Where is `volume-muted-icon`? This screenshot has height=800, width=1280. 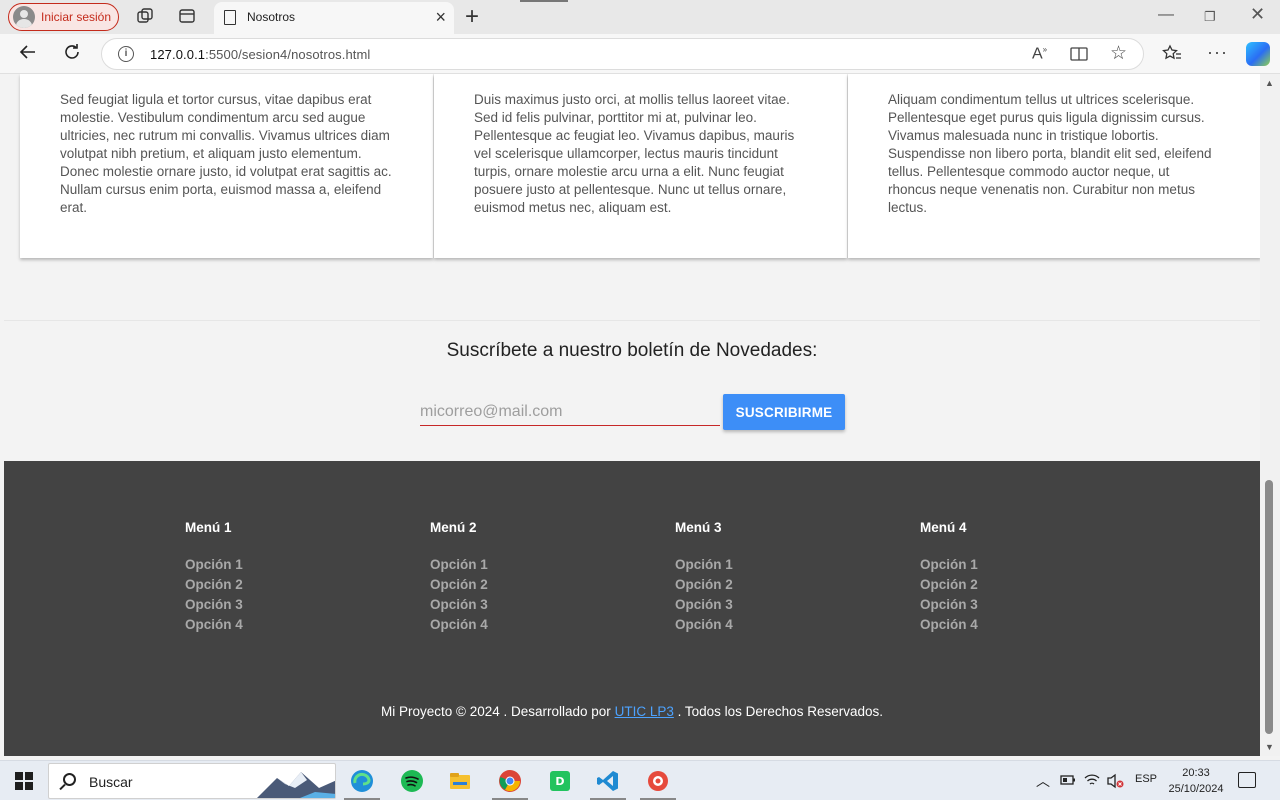 volume-muted-icon is located at coordinates (1115, 781).